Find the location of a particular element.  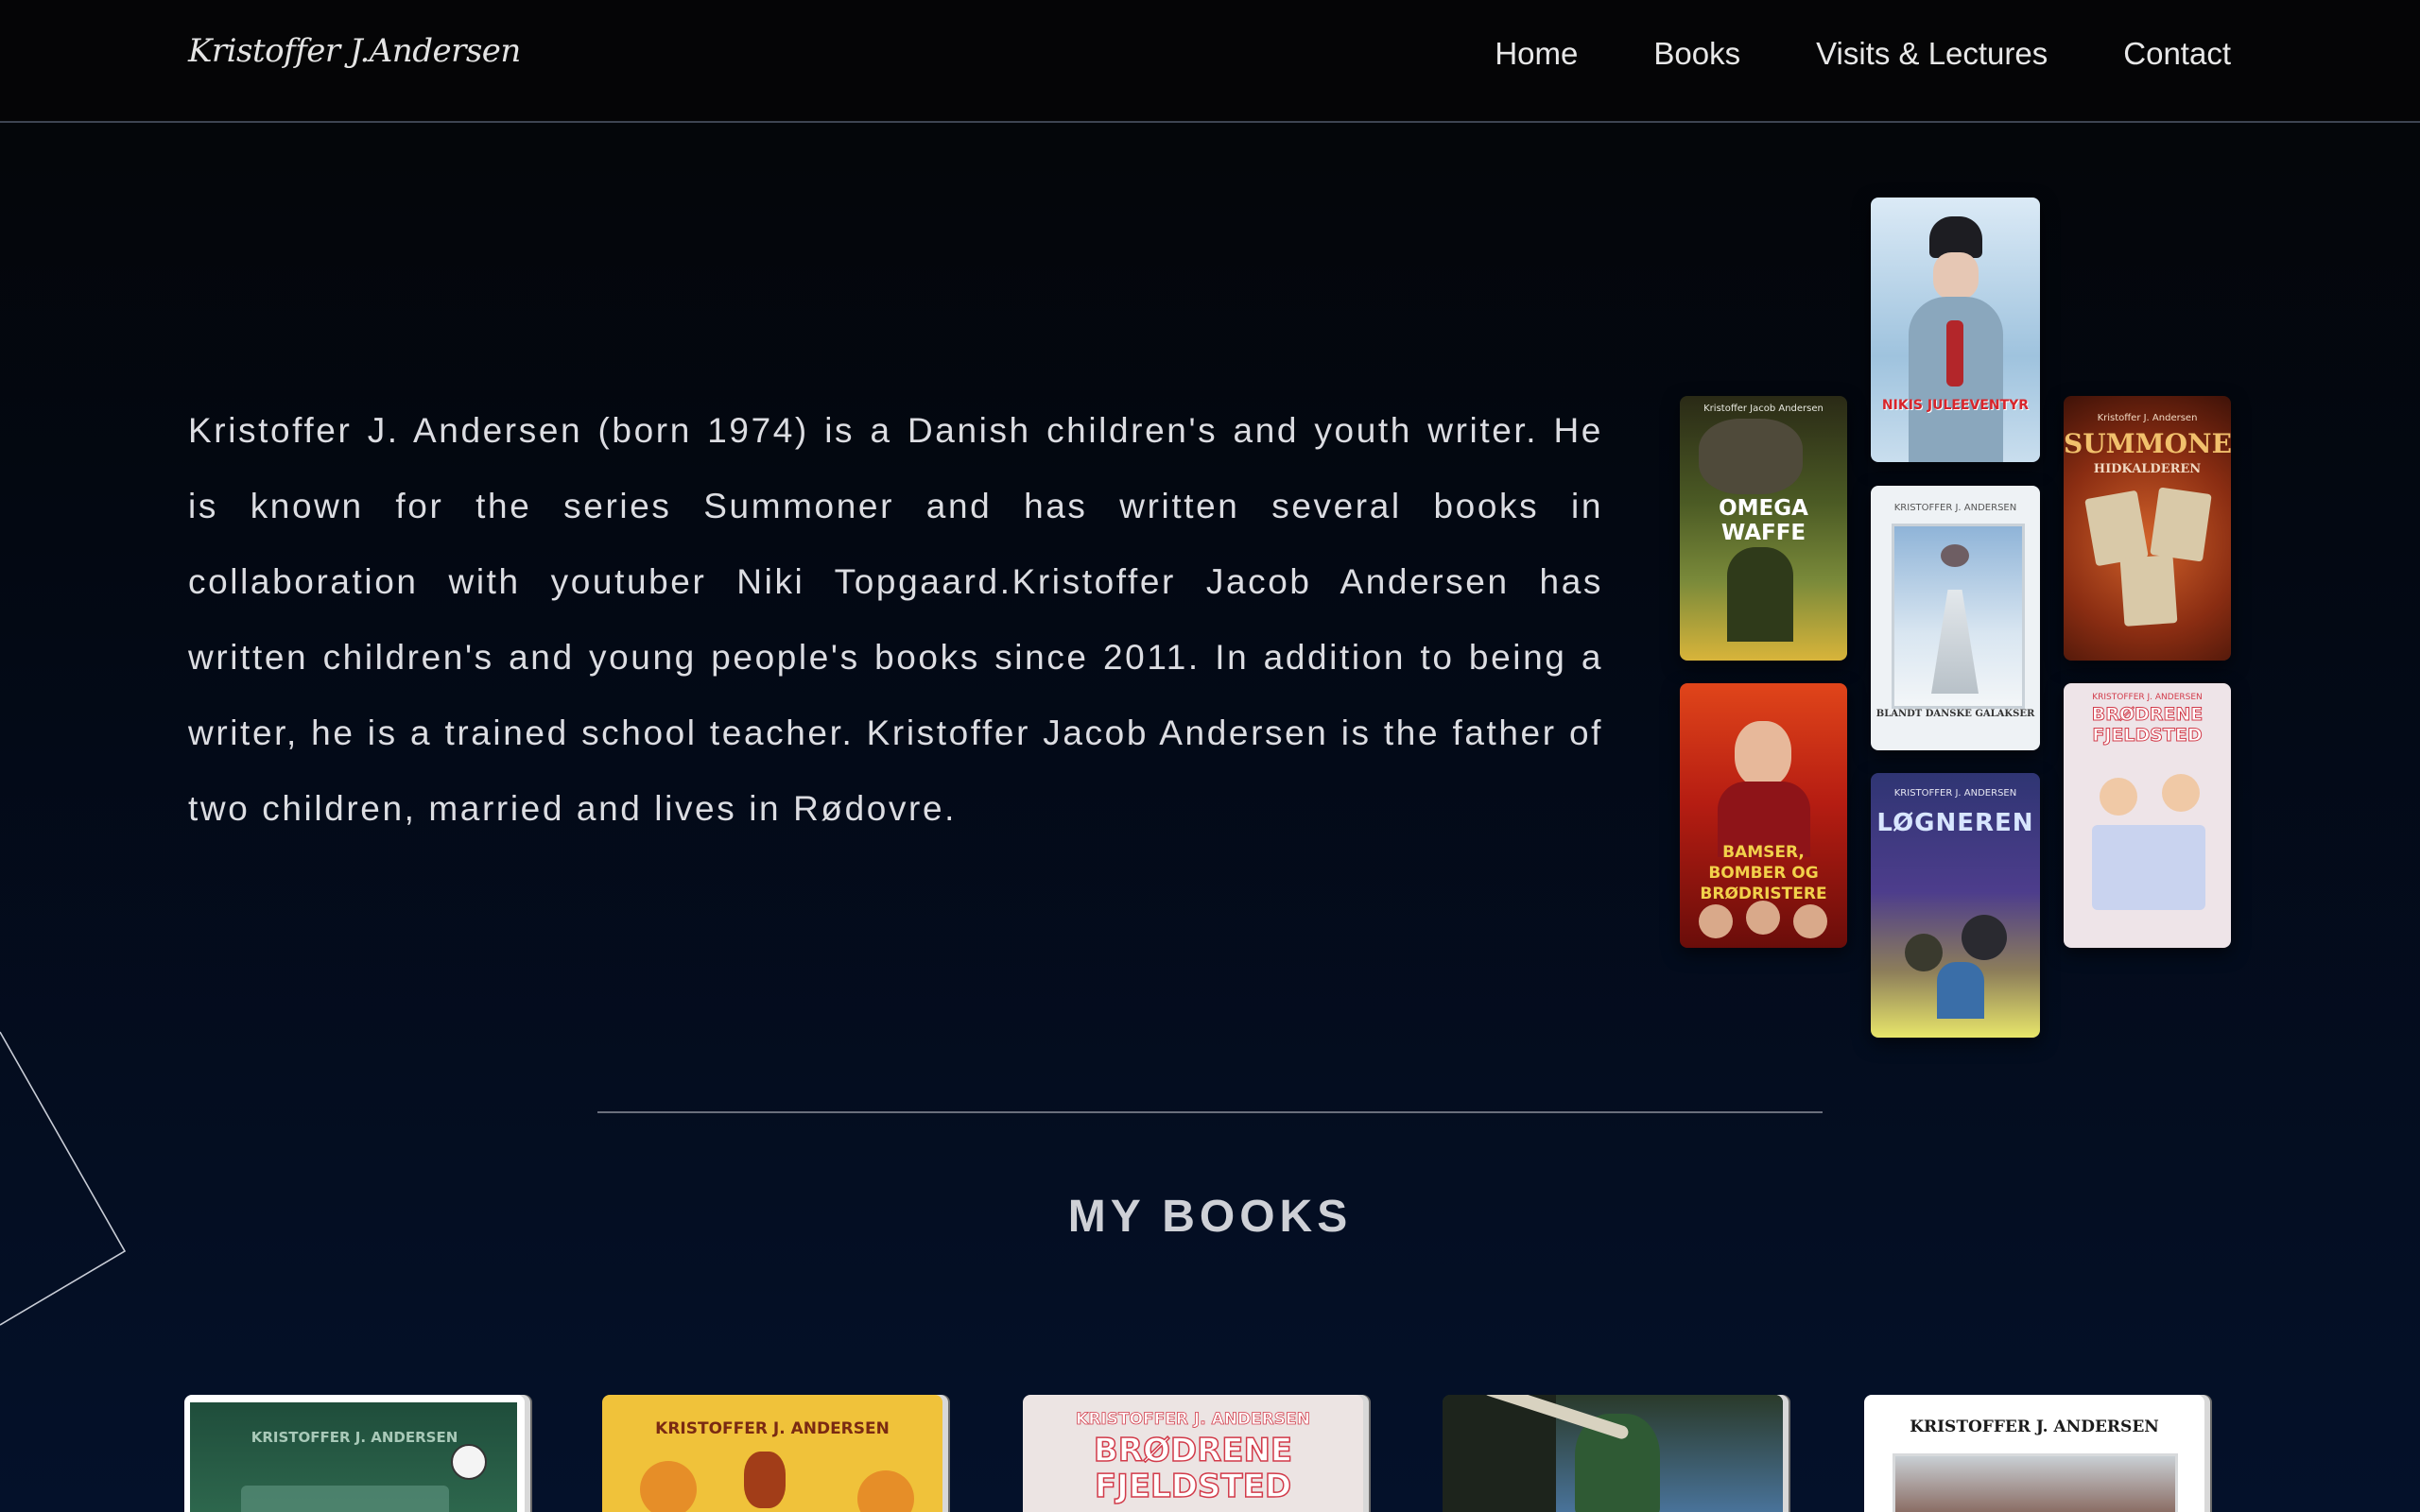

book-title: BRØDRENE FJELDSTED is located at coordinates (1193, 1468).